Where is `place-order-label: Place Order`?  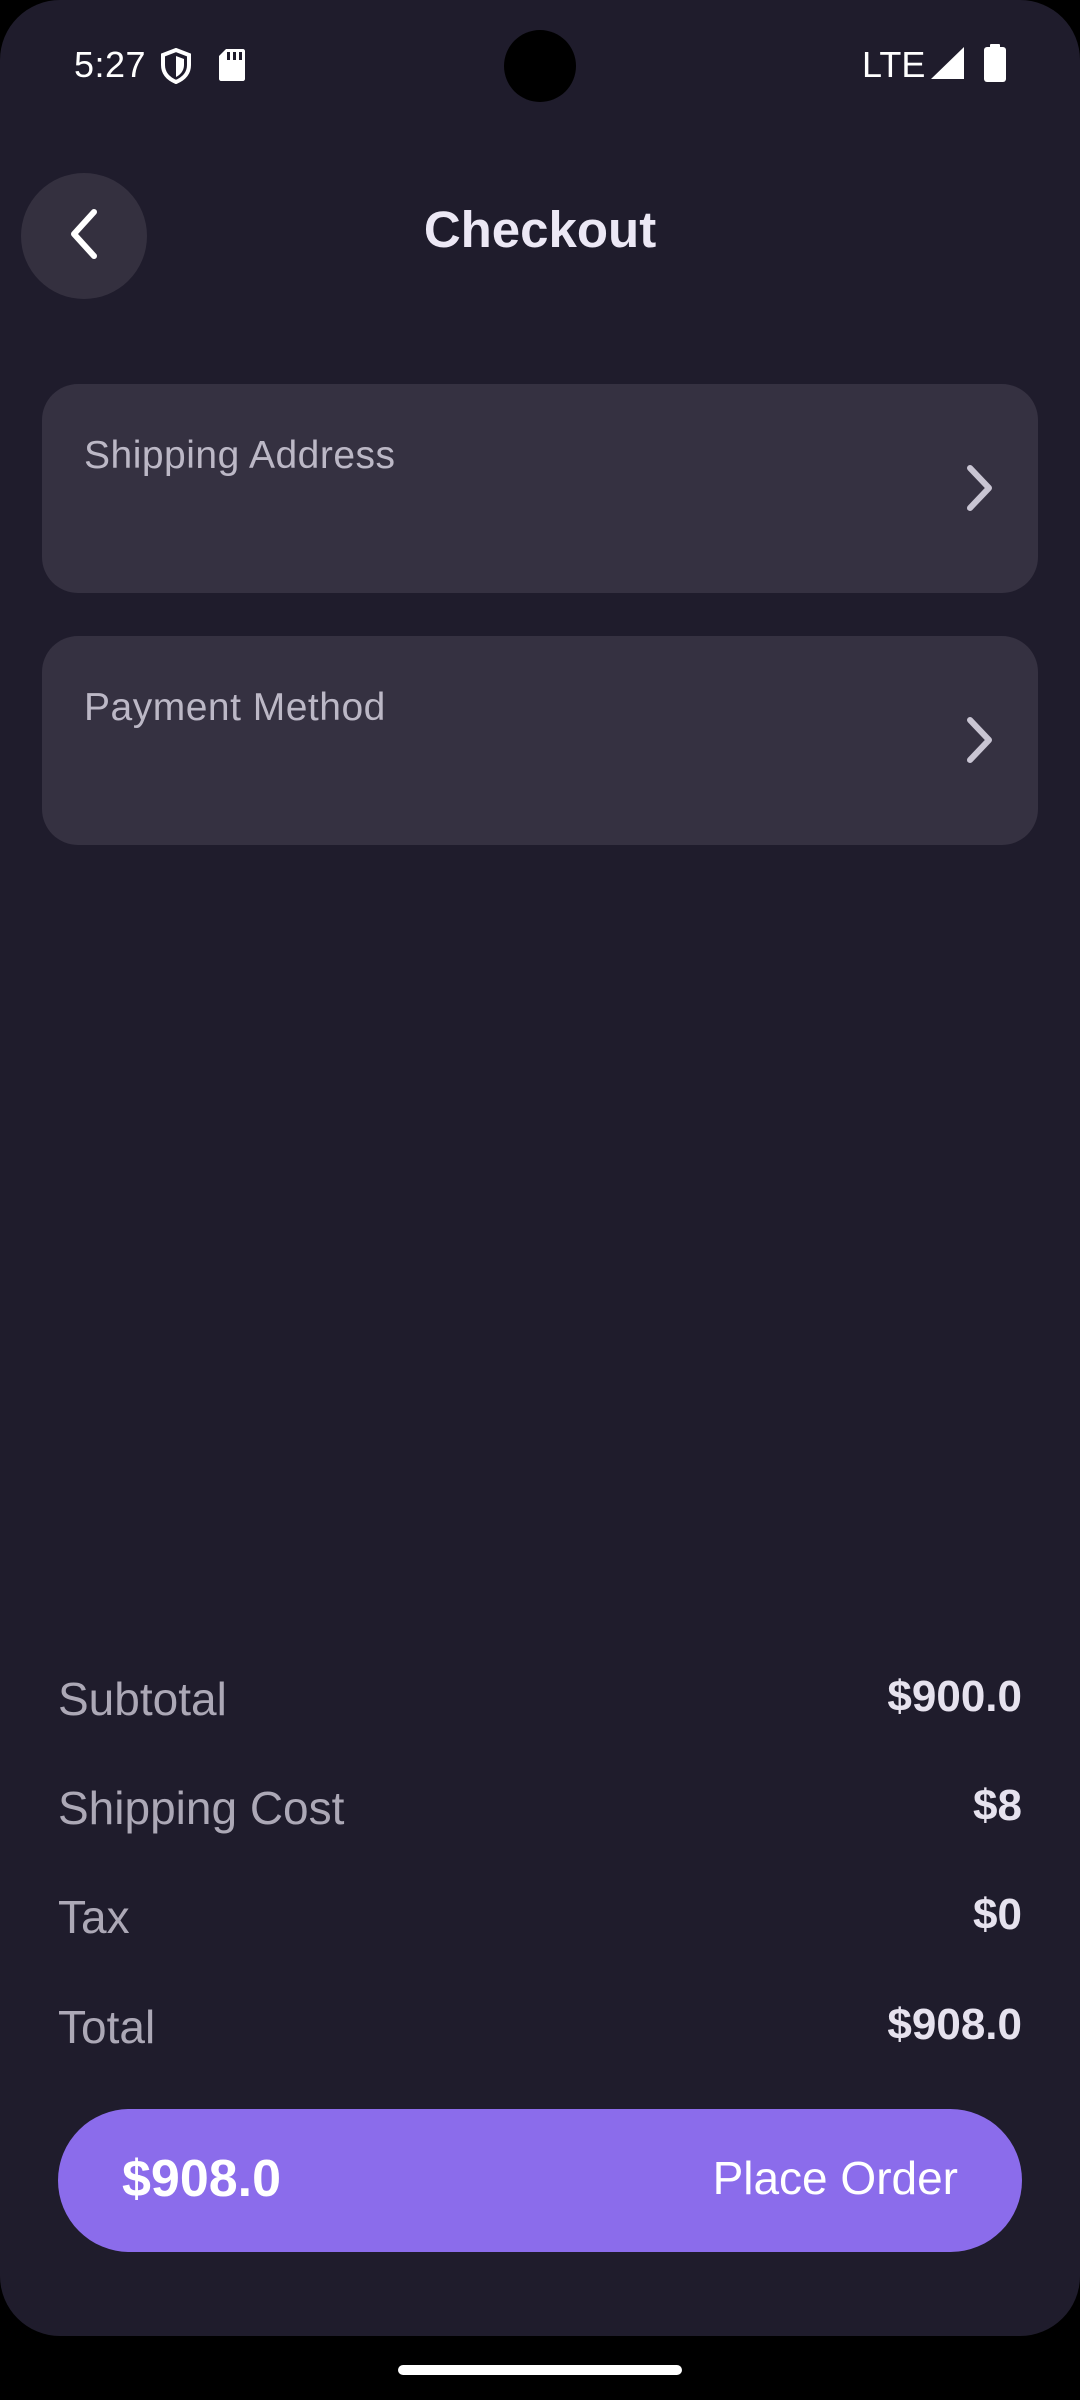
place-order-label: Place Order is located at coordinates (835, 2178).